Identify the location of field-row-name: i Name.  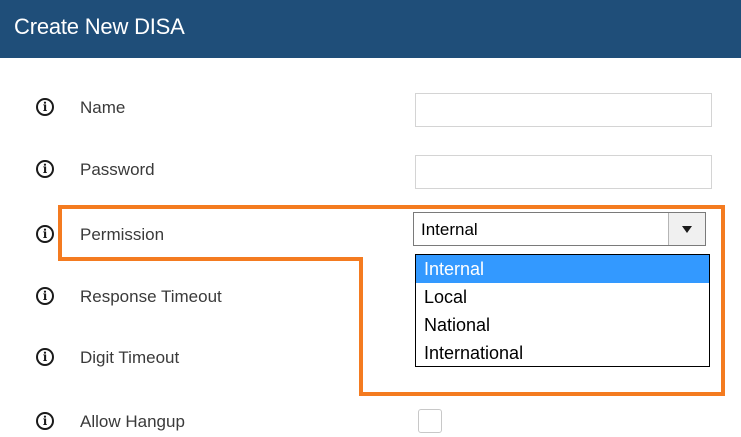
(370, 110).